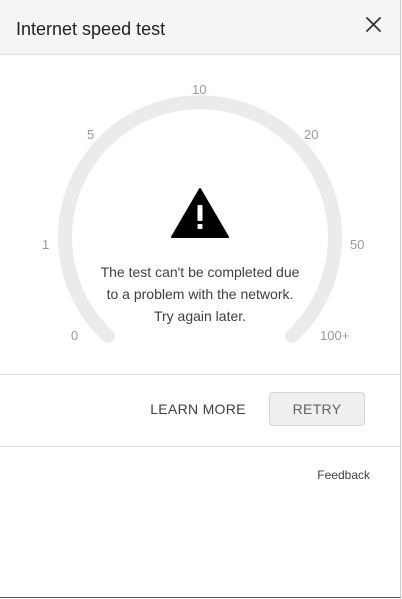  I want to click on learn-more-button: LEARN MORE, so click(198, 409).